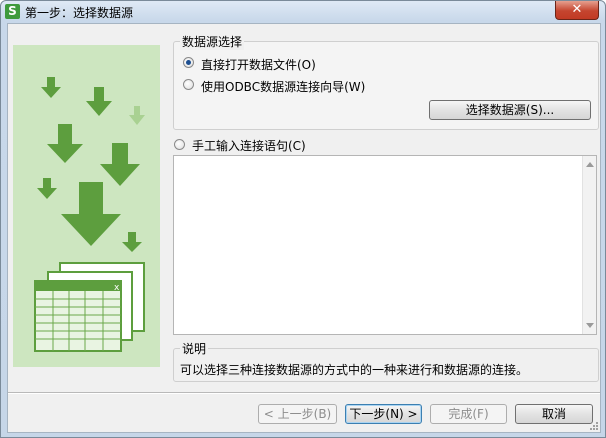 This screenshot has width=606, height=438. What do you see at coordinates (179, 144) in the screenshot?
I see `manual-connection-radio` at bounding box center [179, 144].